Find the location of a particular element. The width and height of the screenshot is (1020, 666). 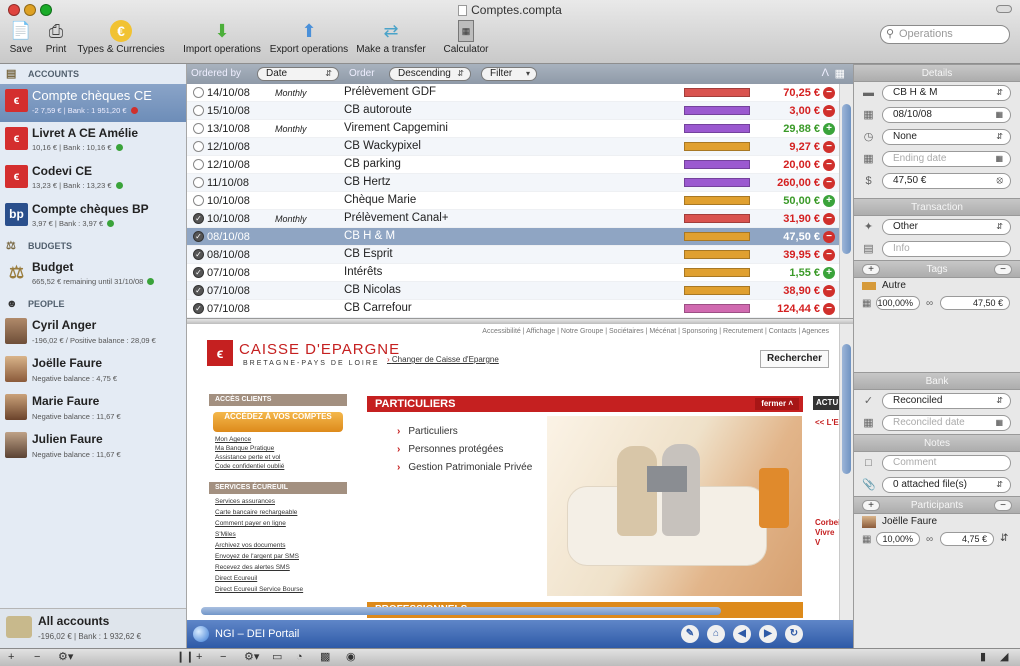

web-vertical-scrollbar is located at coordinates (846, 472).